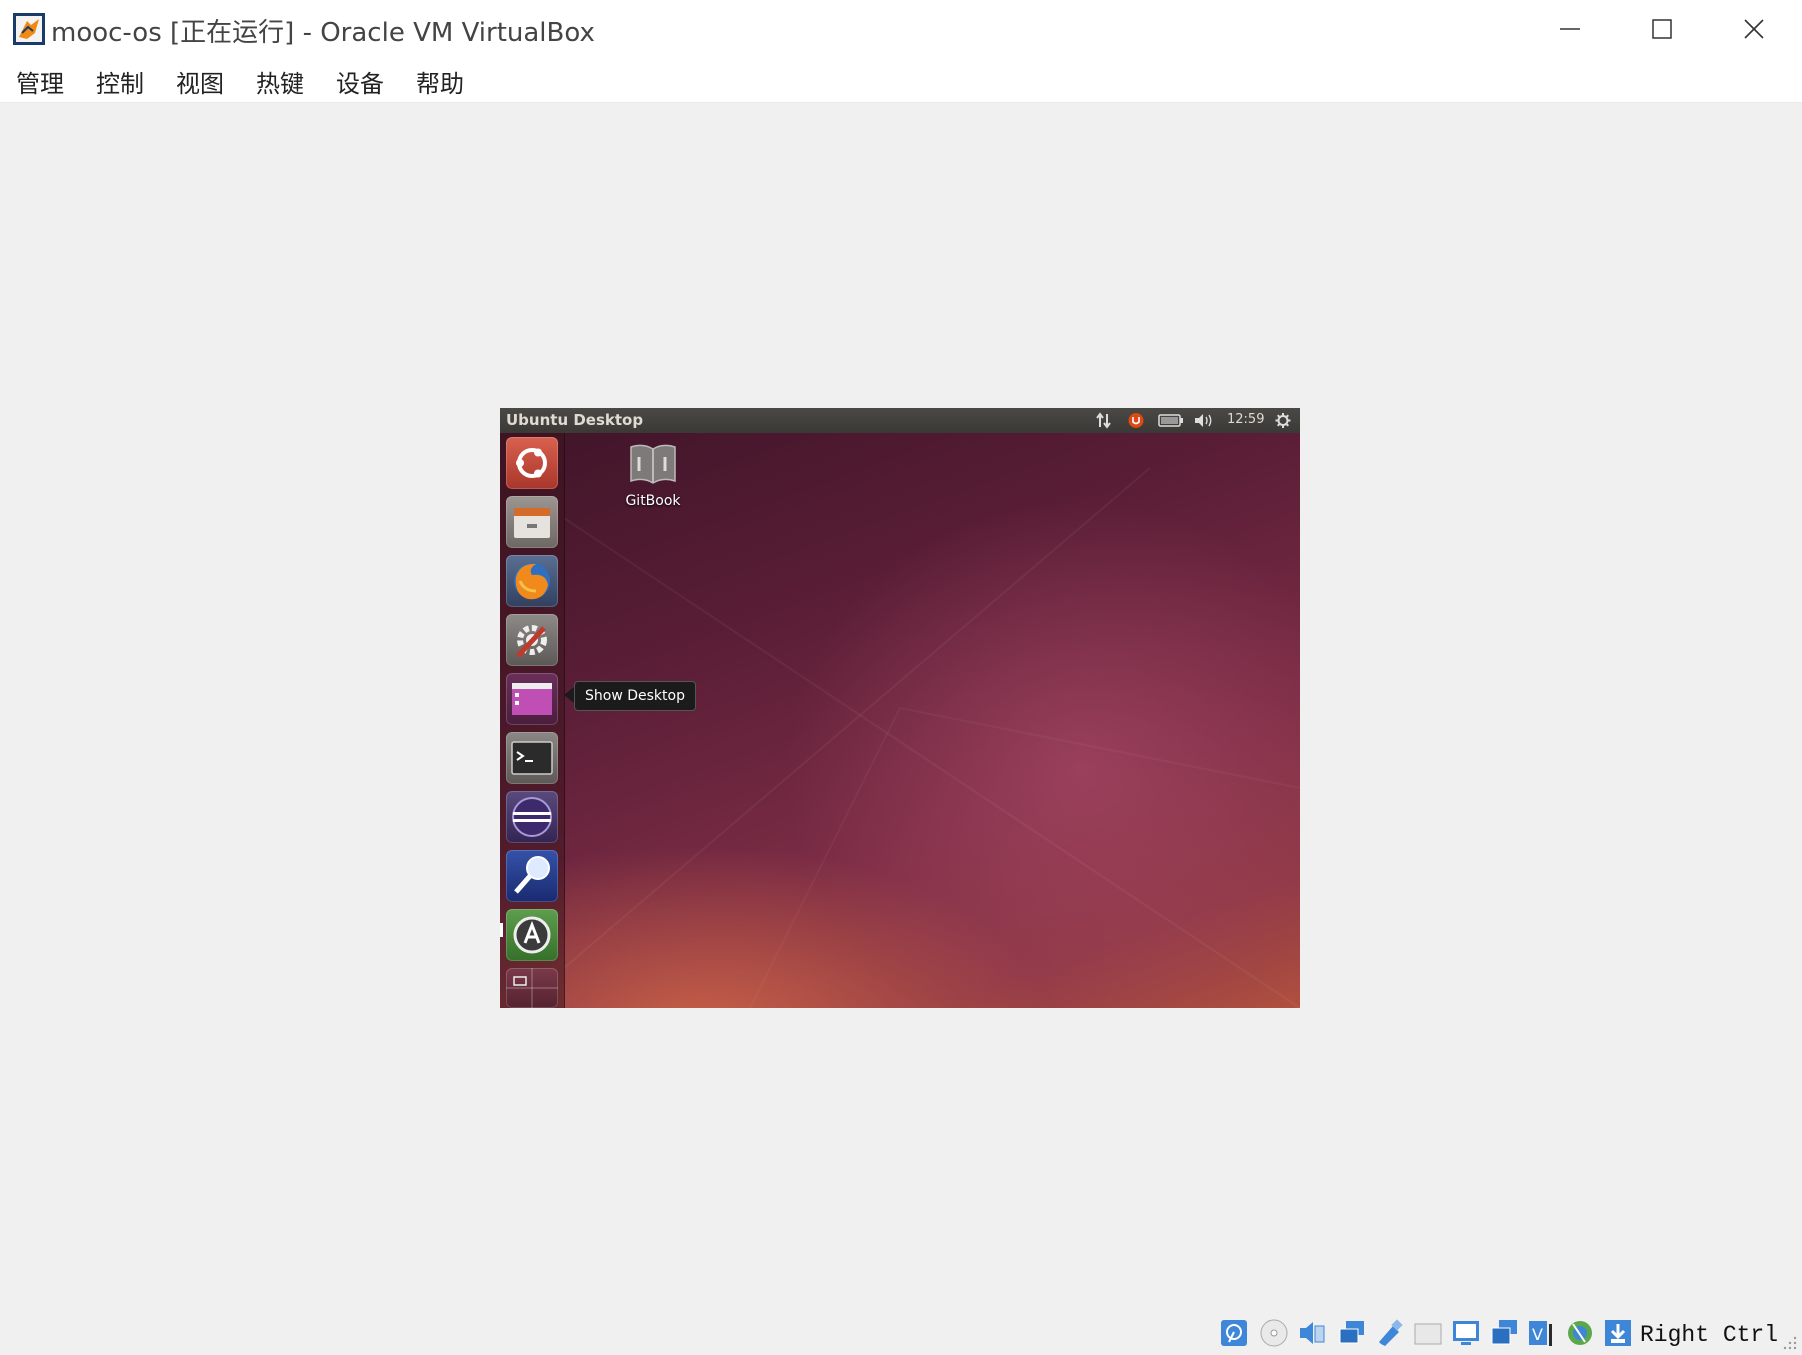  I want to click on video-capture-icon, so click(1504, 1333).